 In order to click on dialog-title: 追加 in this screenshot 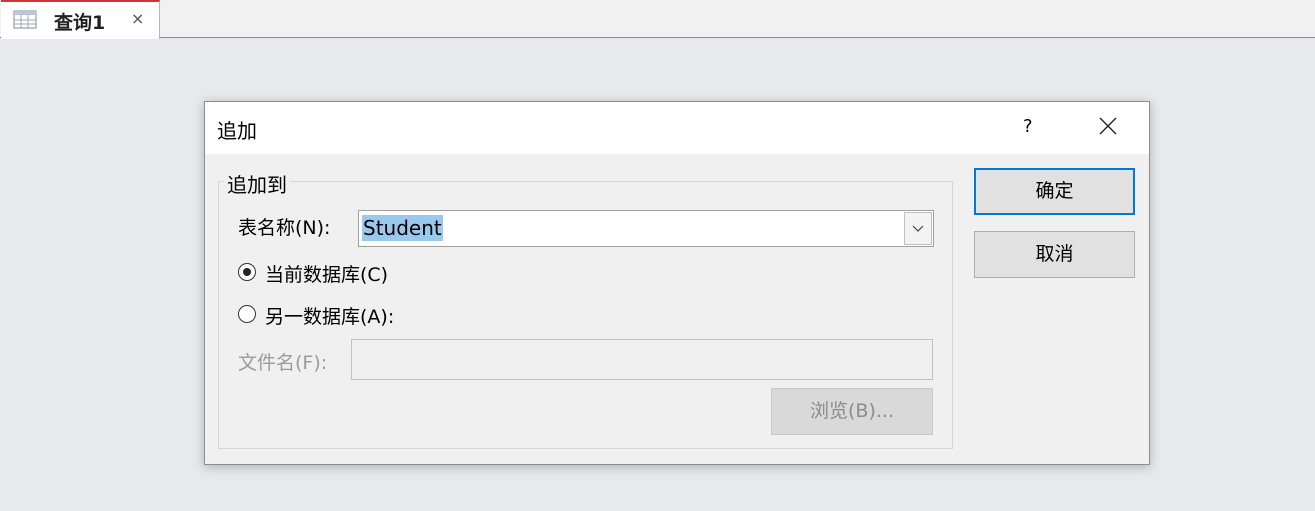, I will do `click(237, 131)`.